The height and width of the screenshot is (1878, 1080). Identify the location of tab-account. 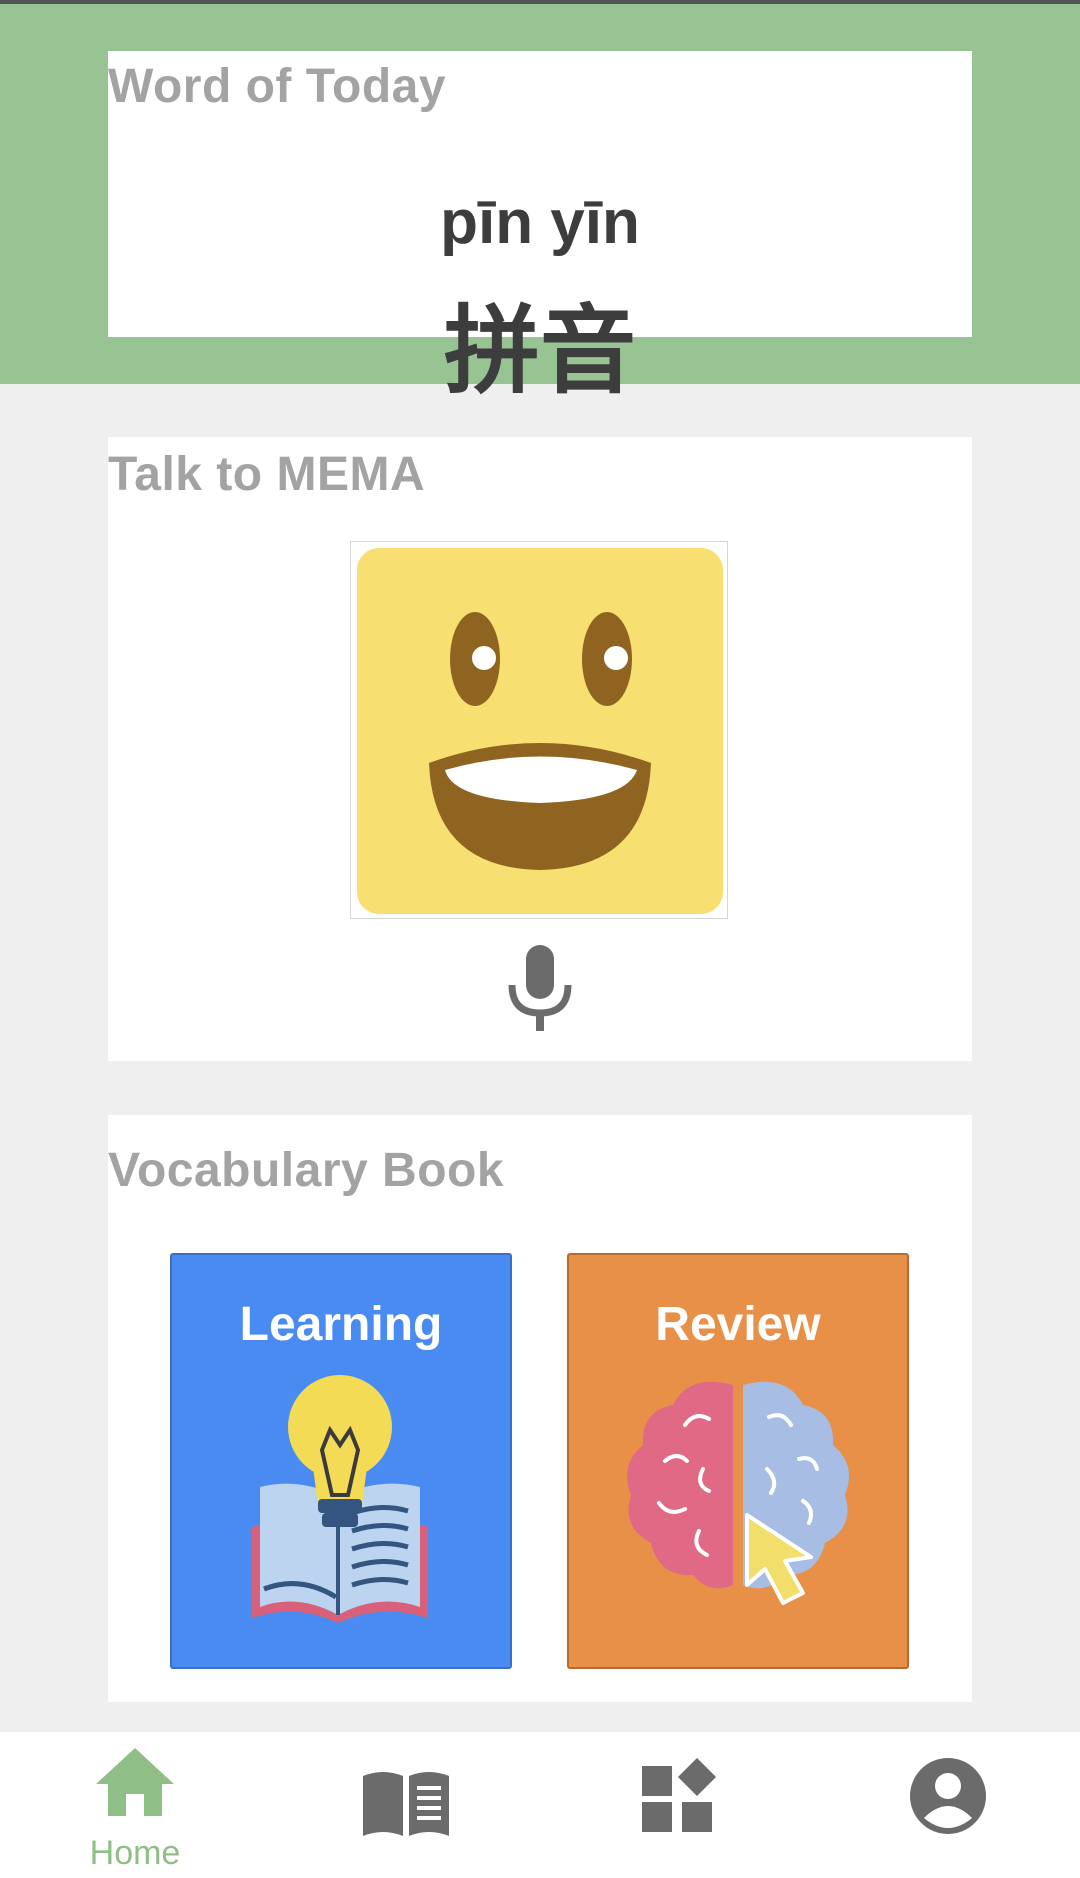
(945, 1805).